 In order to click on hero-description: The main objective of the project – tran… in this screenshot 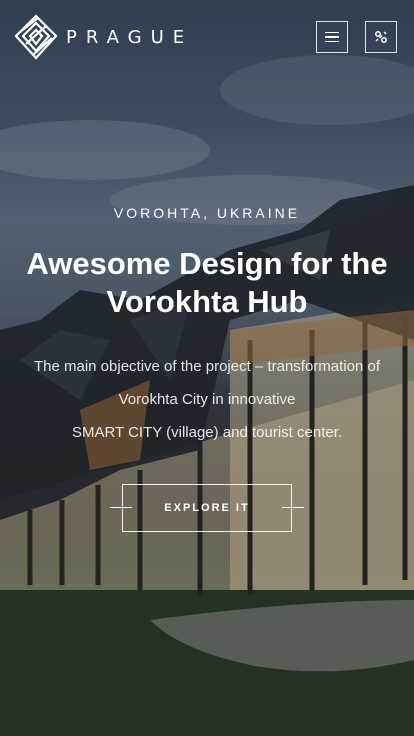, I will do `click(207, 399)`.